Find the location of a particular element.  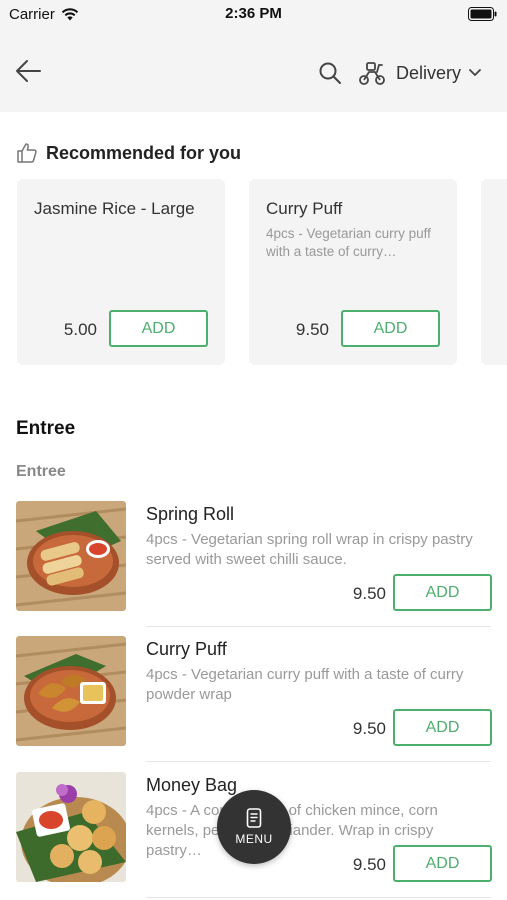

scooter-icon is located at coordinates (372, 73).